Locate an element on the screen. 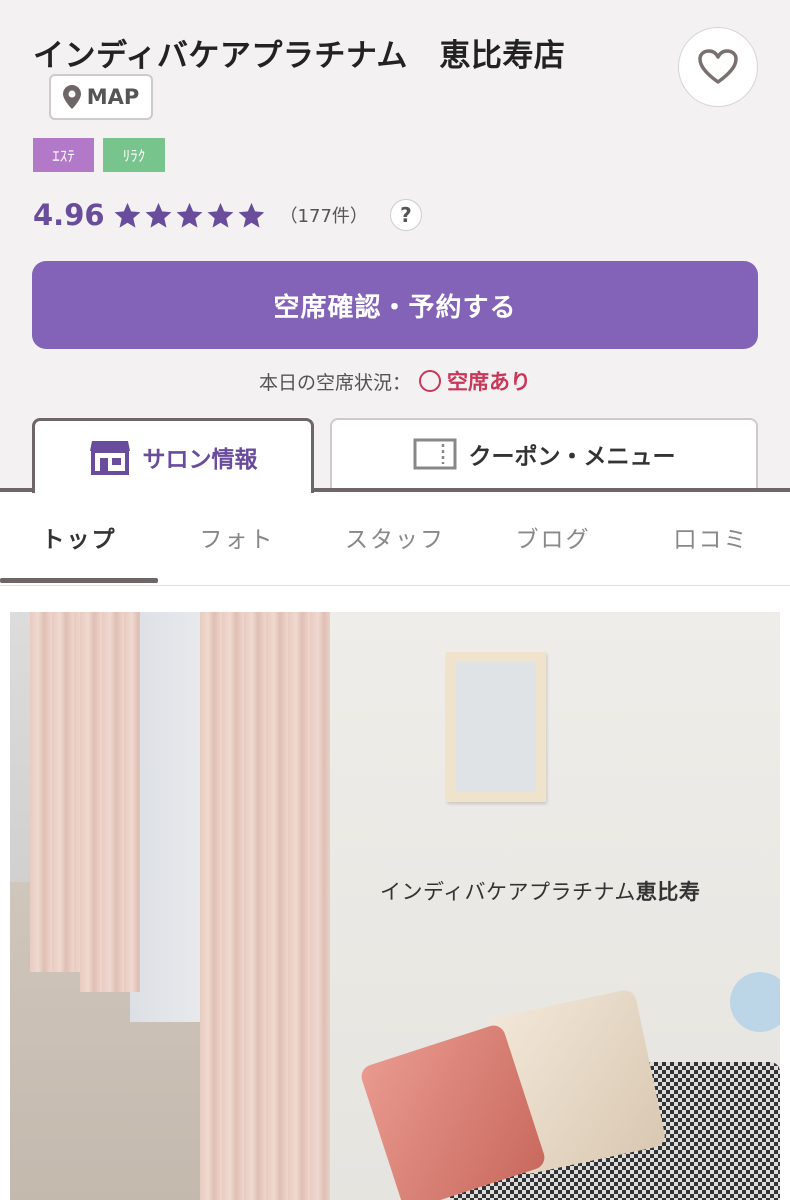 This screenshot has width=790, height=1200. photo-caption-bold: 恵比寿 is located at coordinates (668, 892).